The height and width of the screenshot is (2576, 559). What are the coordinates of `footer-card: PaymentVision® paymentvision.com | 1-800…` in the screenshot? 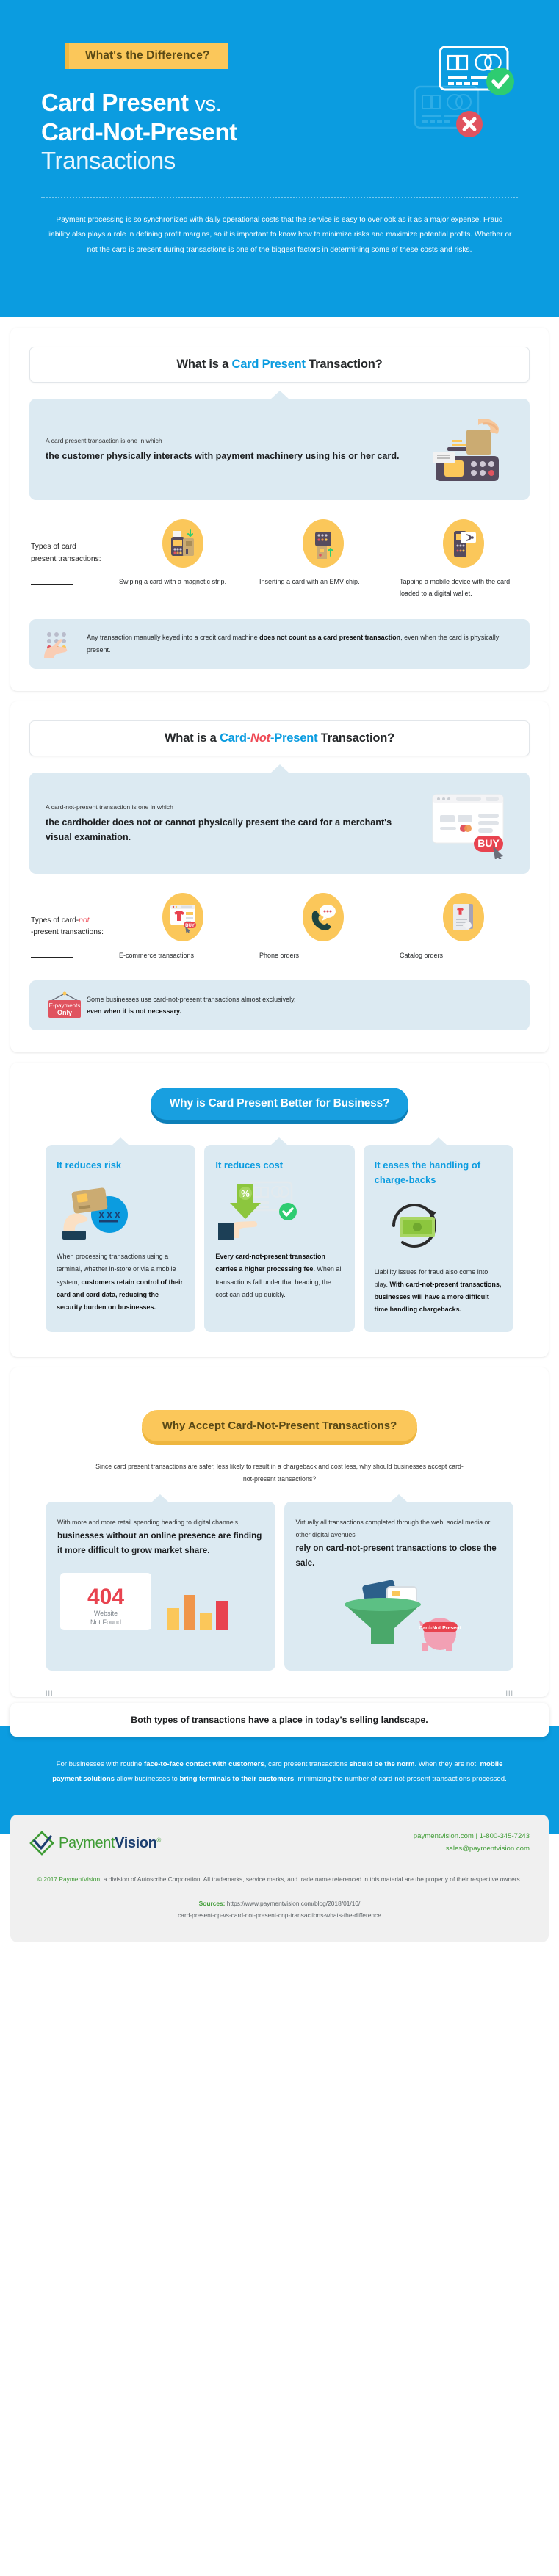 It's located at (279, 1878).